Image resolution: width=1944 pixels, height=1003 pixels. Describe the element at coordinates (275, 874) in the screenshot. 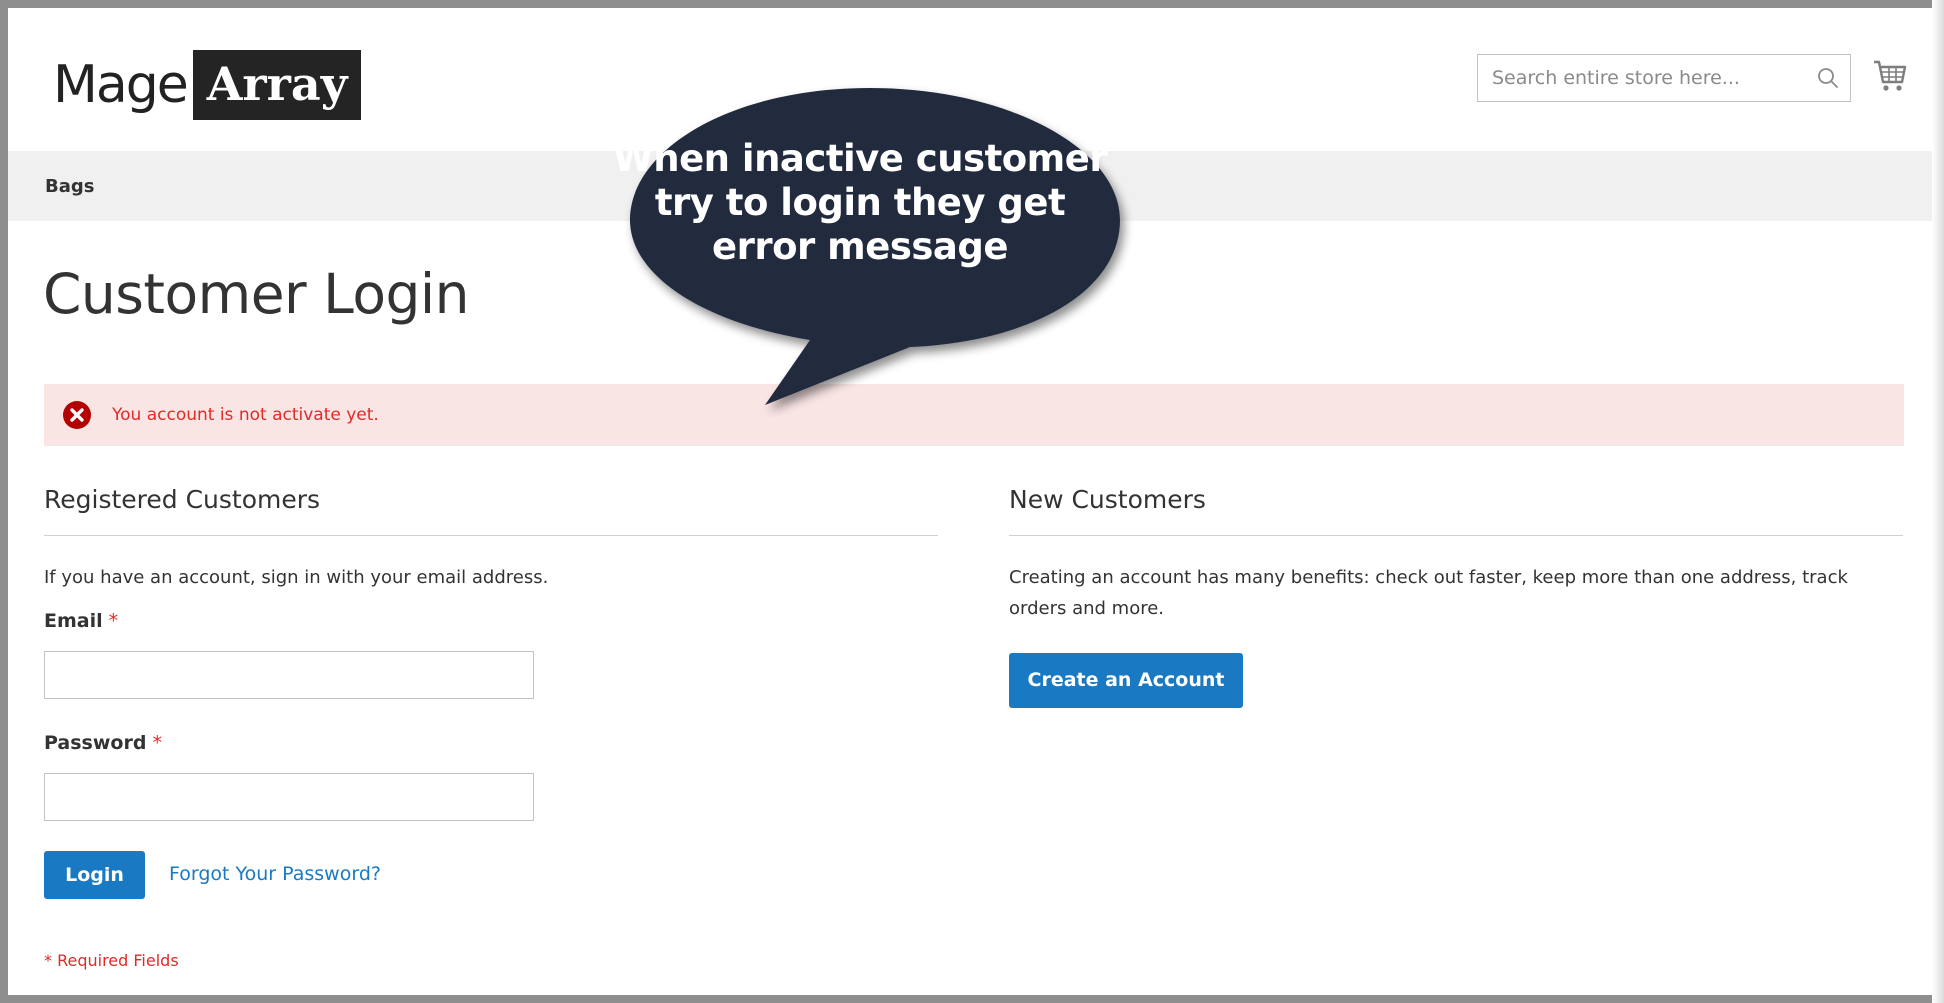

I see `forgot-password-link: Forgot Your Password?` at that location.